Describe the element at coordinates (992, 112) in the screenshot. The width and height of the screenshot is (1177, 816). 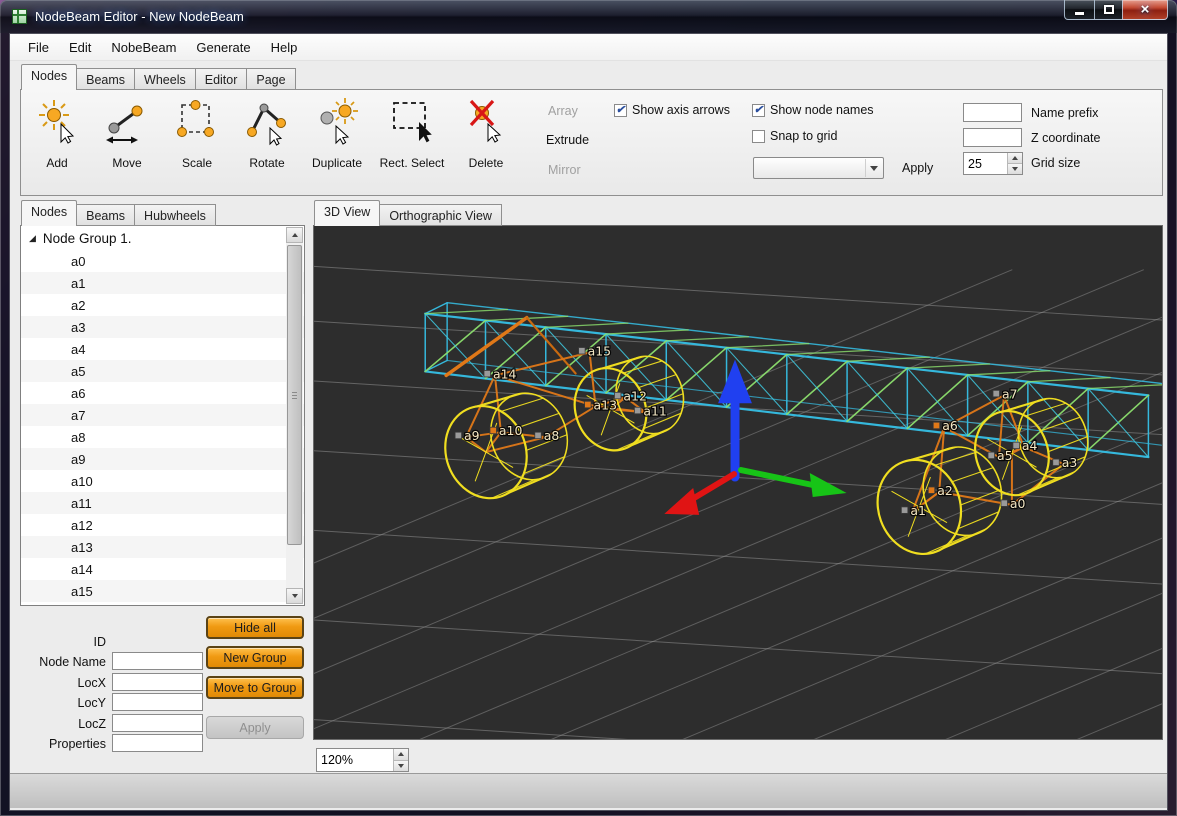
I see `name-prefix-input` at that location.